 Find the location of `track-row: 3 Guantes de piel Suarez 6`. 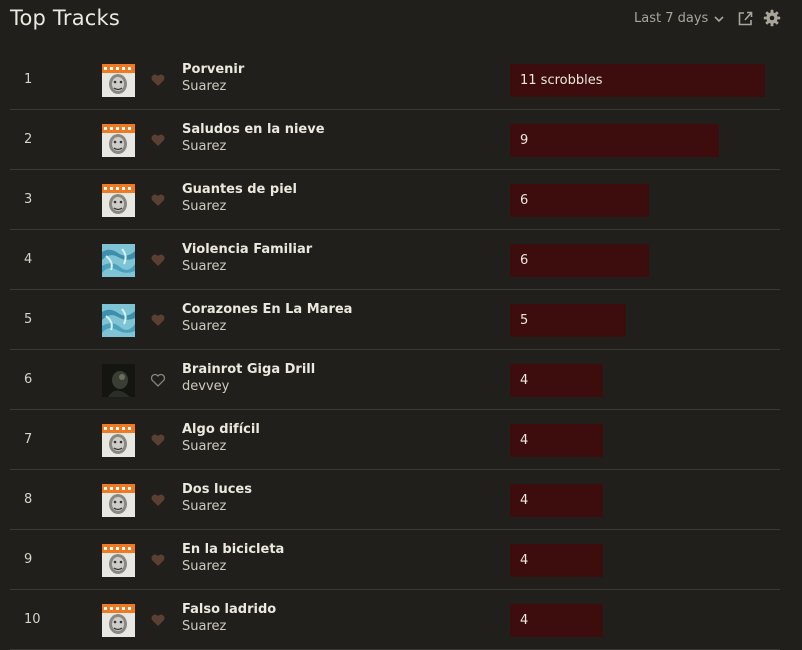

track-row: 3 Guantes de piel Suarez 6 is located at coordinates (395, 200).